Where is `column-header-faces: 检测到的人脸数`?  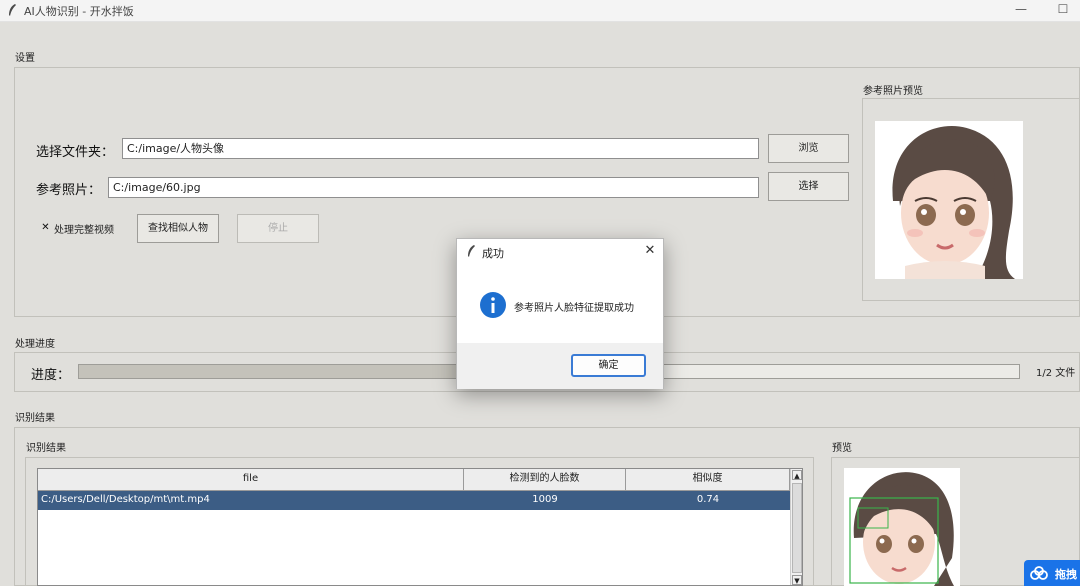 column-header-faces: 检测到的人脸数 is located at coordinates (545, 480).